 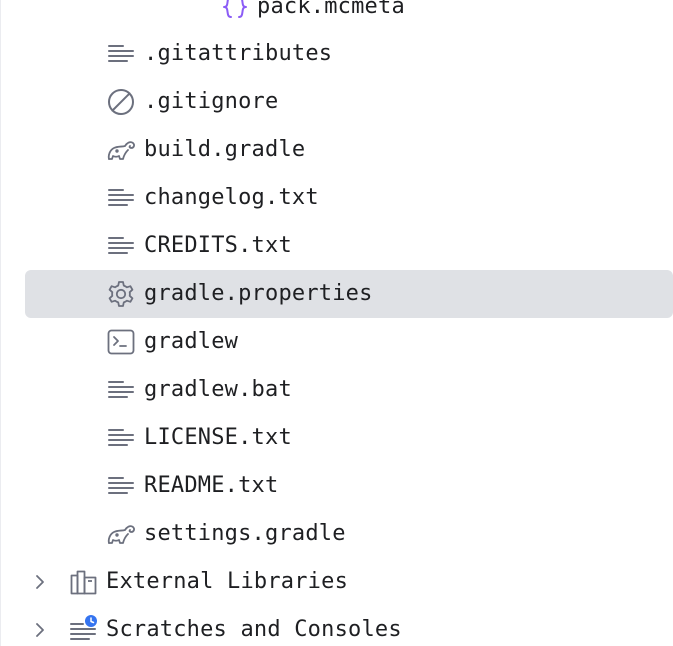 What do you see at coordinates (336, 54) in the screenshot?
I see `tree-item-gitattributes: .gitattributes` at bounding box center [336, 54].